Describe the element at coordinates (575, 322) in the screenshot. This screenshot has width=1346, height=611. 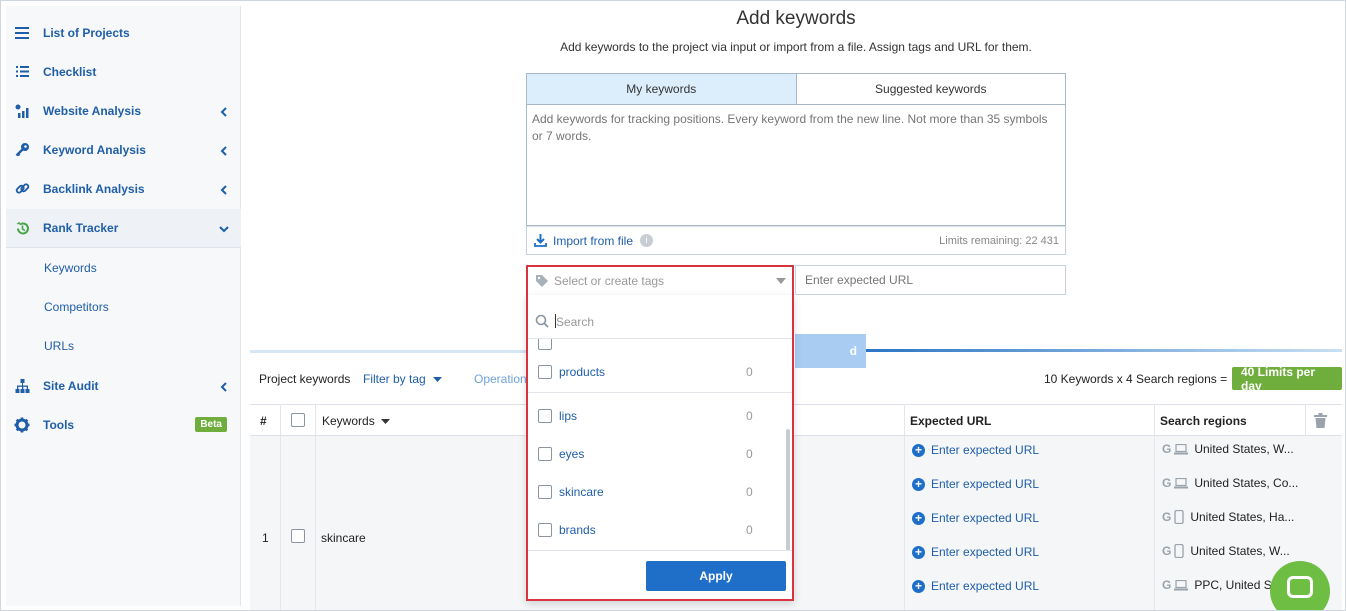
I see `search-placeholder: Search` at that location.